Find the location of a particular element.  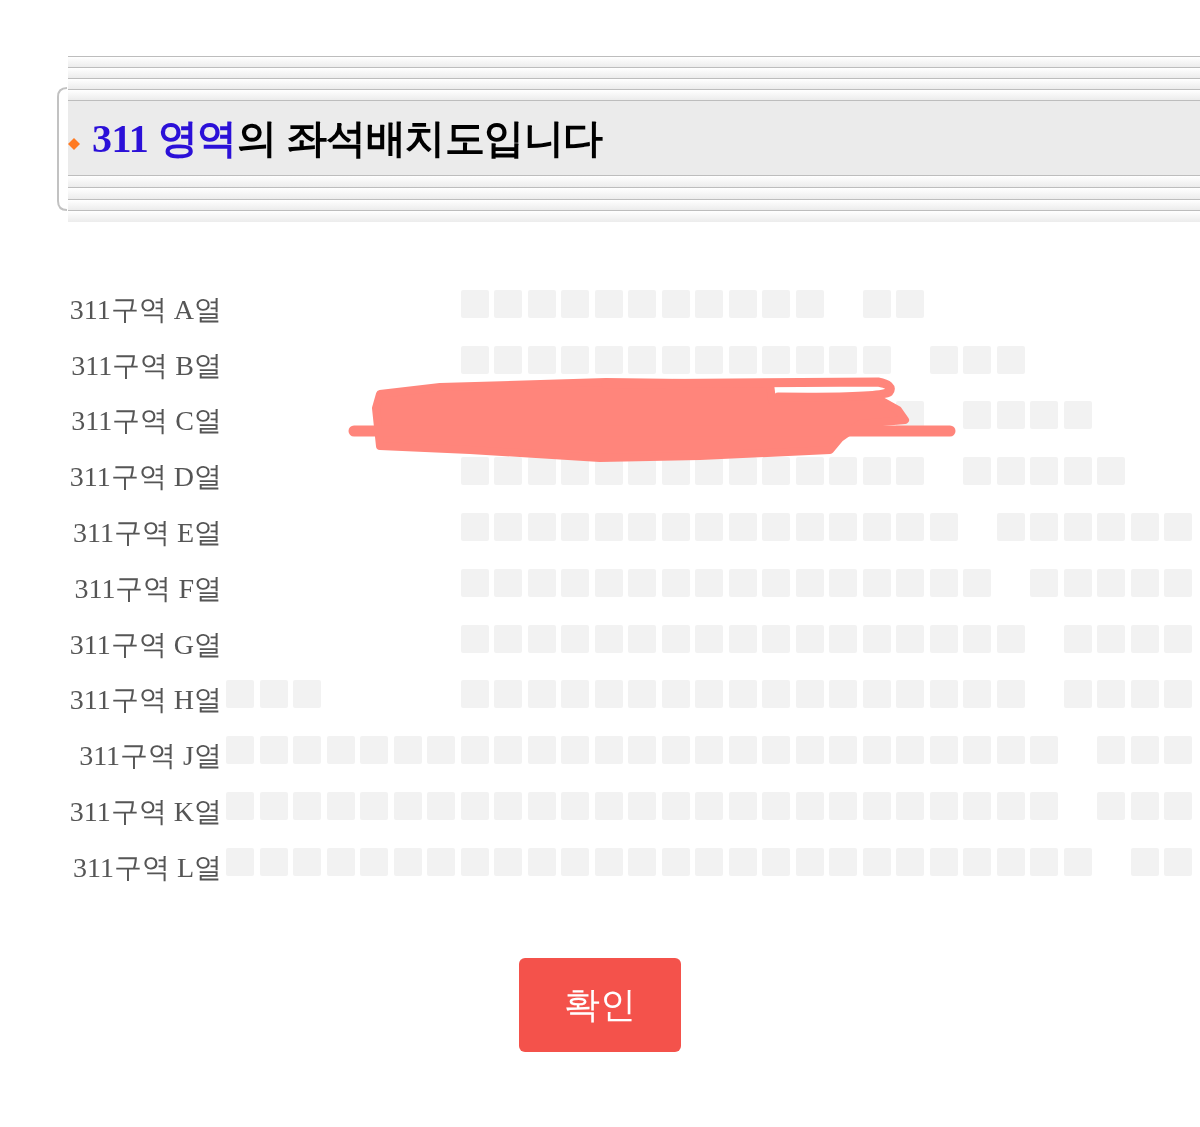

row-label: 311구역 H열 is located at coordinates (145, 700).